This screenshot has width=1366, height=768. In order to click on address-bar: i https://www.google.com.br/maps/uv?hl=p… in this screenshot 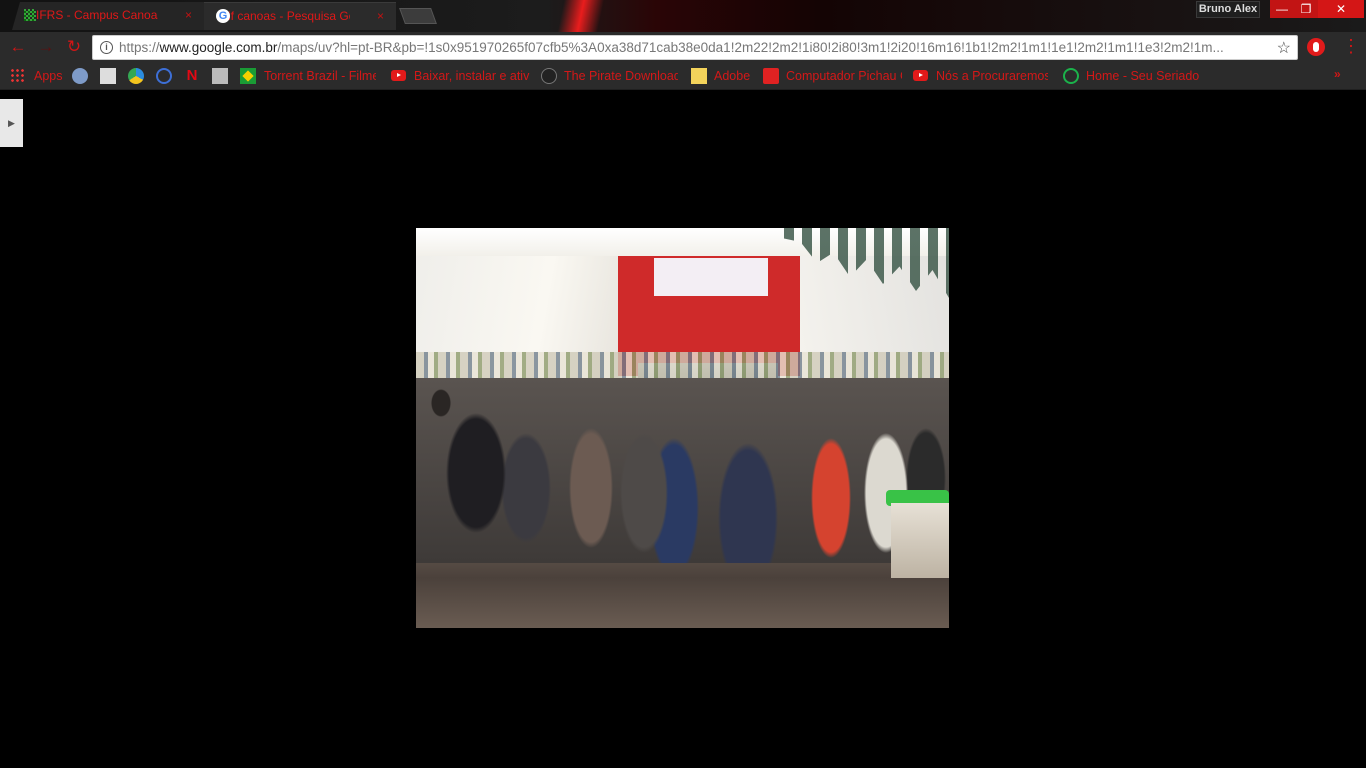, I will do `click(695, 47)`.